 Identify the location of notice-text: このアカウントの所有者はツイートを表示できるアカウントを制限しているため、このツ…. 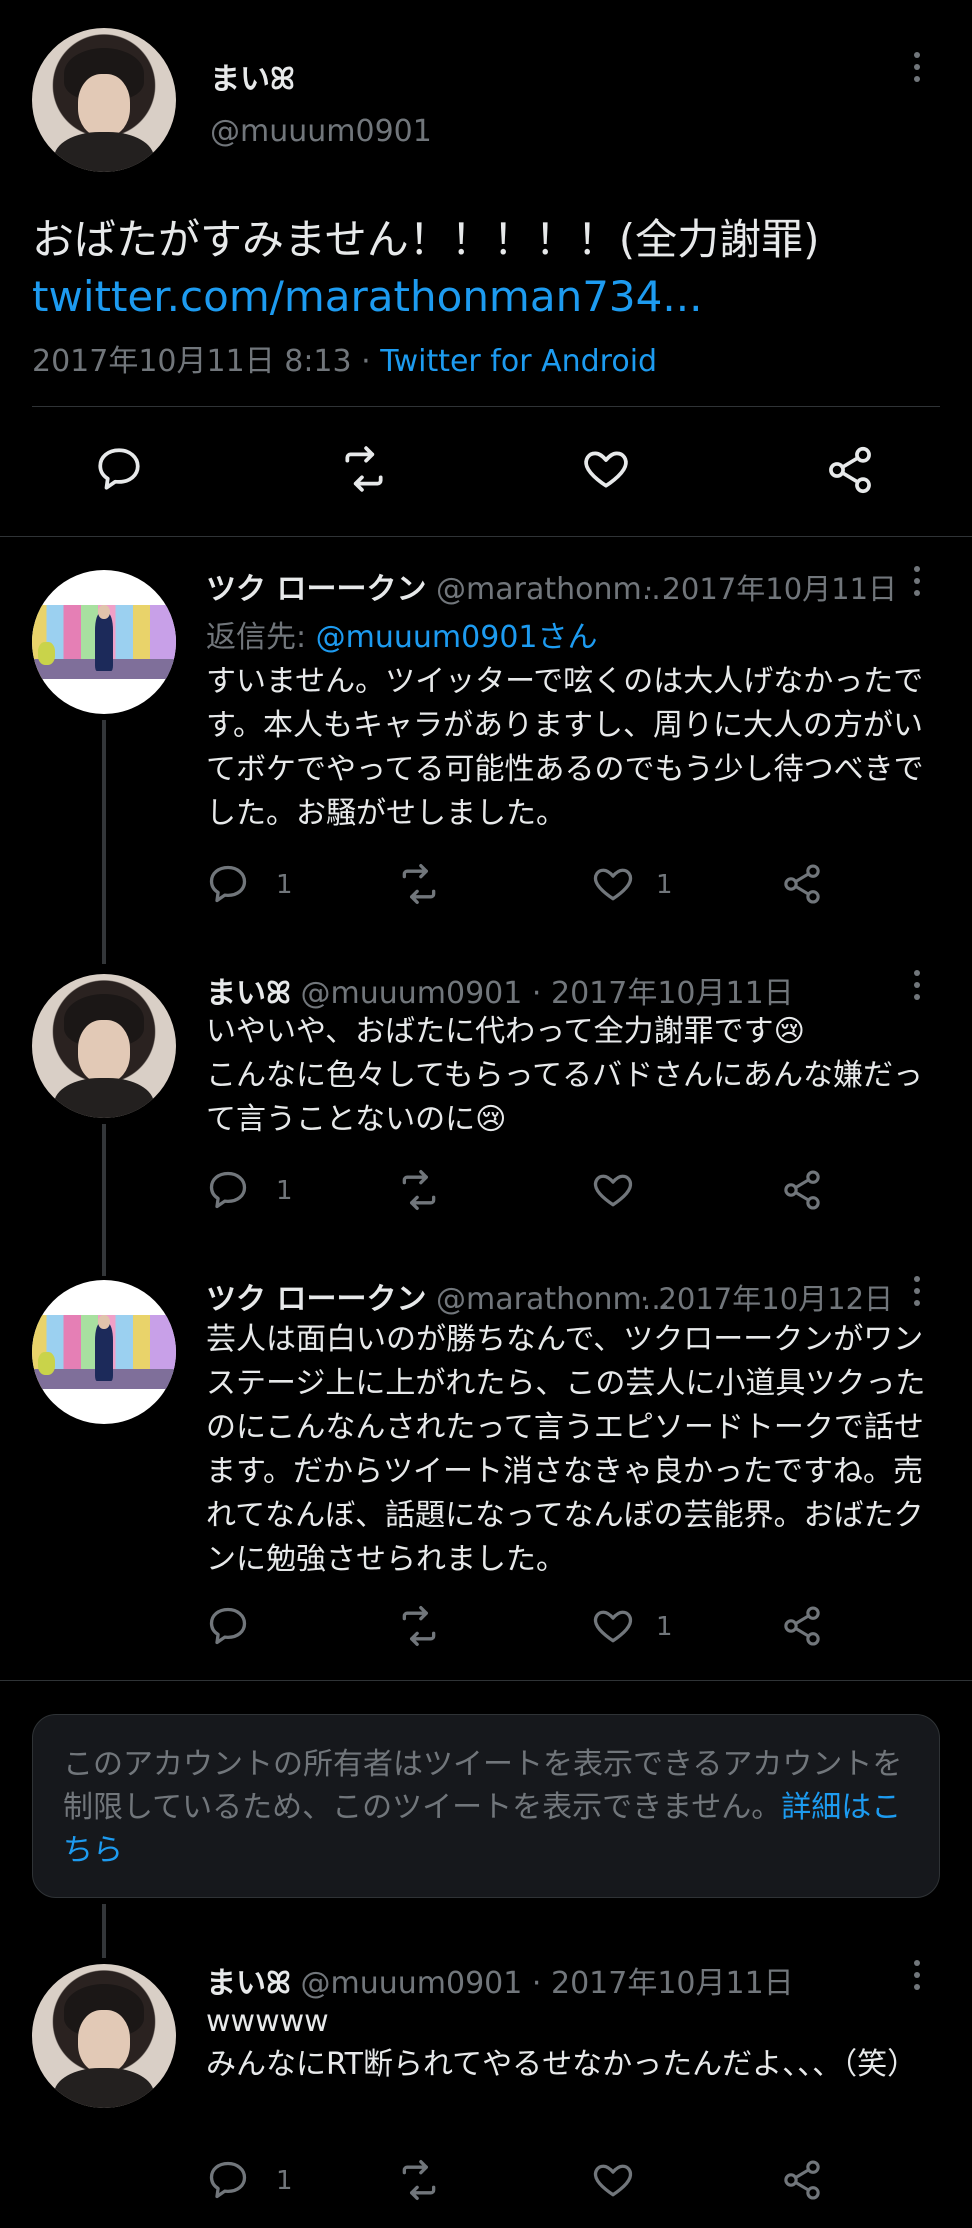
(483, 1807).